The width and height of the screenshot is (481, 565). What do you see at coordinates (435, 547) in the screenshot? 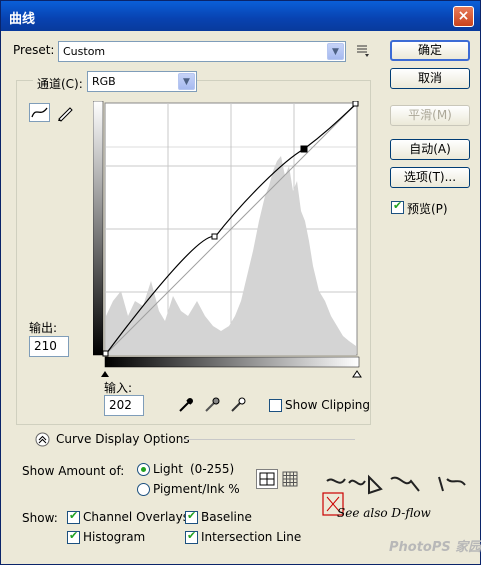
I see `site-watermark: PhotoPS 家园` at bounding box center [435, 547].